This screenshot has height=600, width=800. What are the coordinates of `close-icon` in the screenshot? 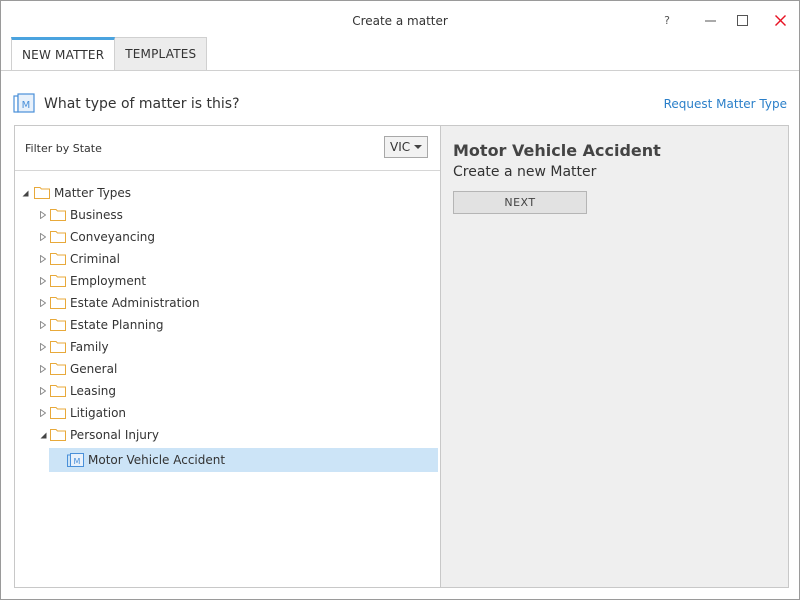 It's located at (780, 20).